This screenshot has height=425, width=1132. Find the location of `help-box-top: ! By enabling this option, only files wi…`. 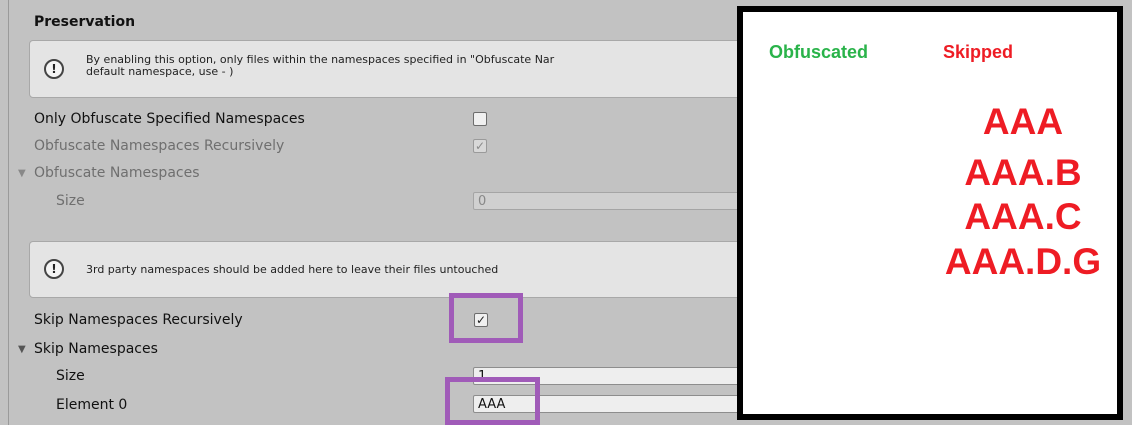

help-box-top: ! By enabling this option, only files wi… is located at coordinates (390, 69).